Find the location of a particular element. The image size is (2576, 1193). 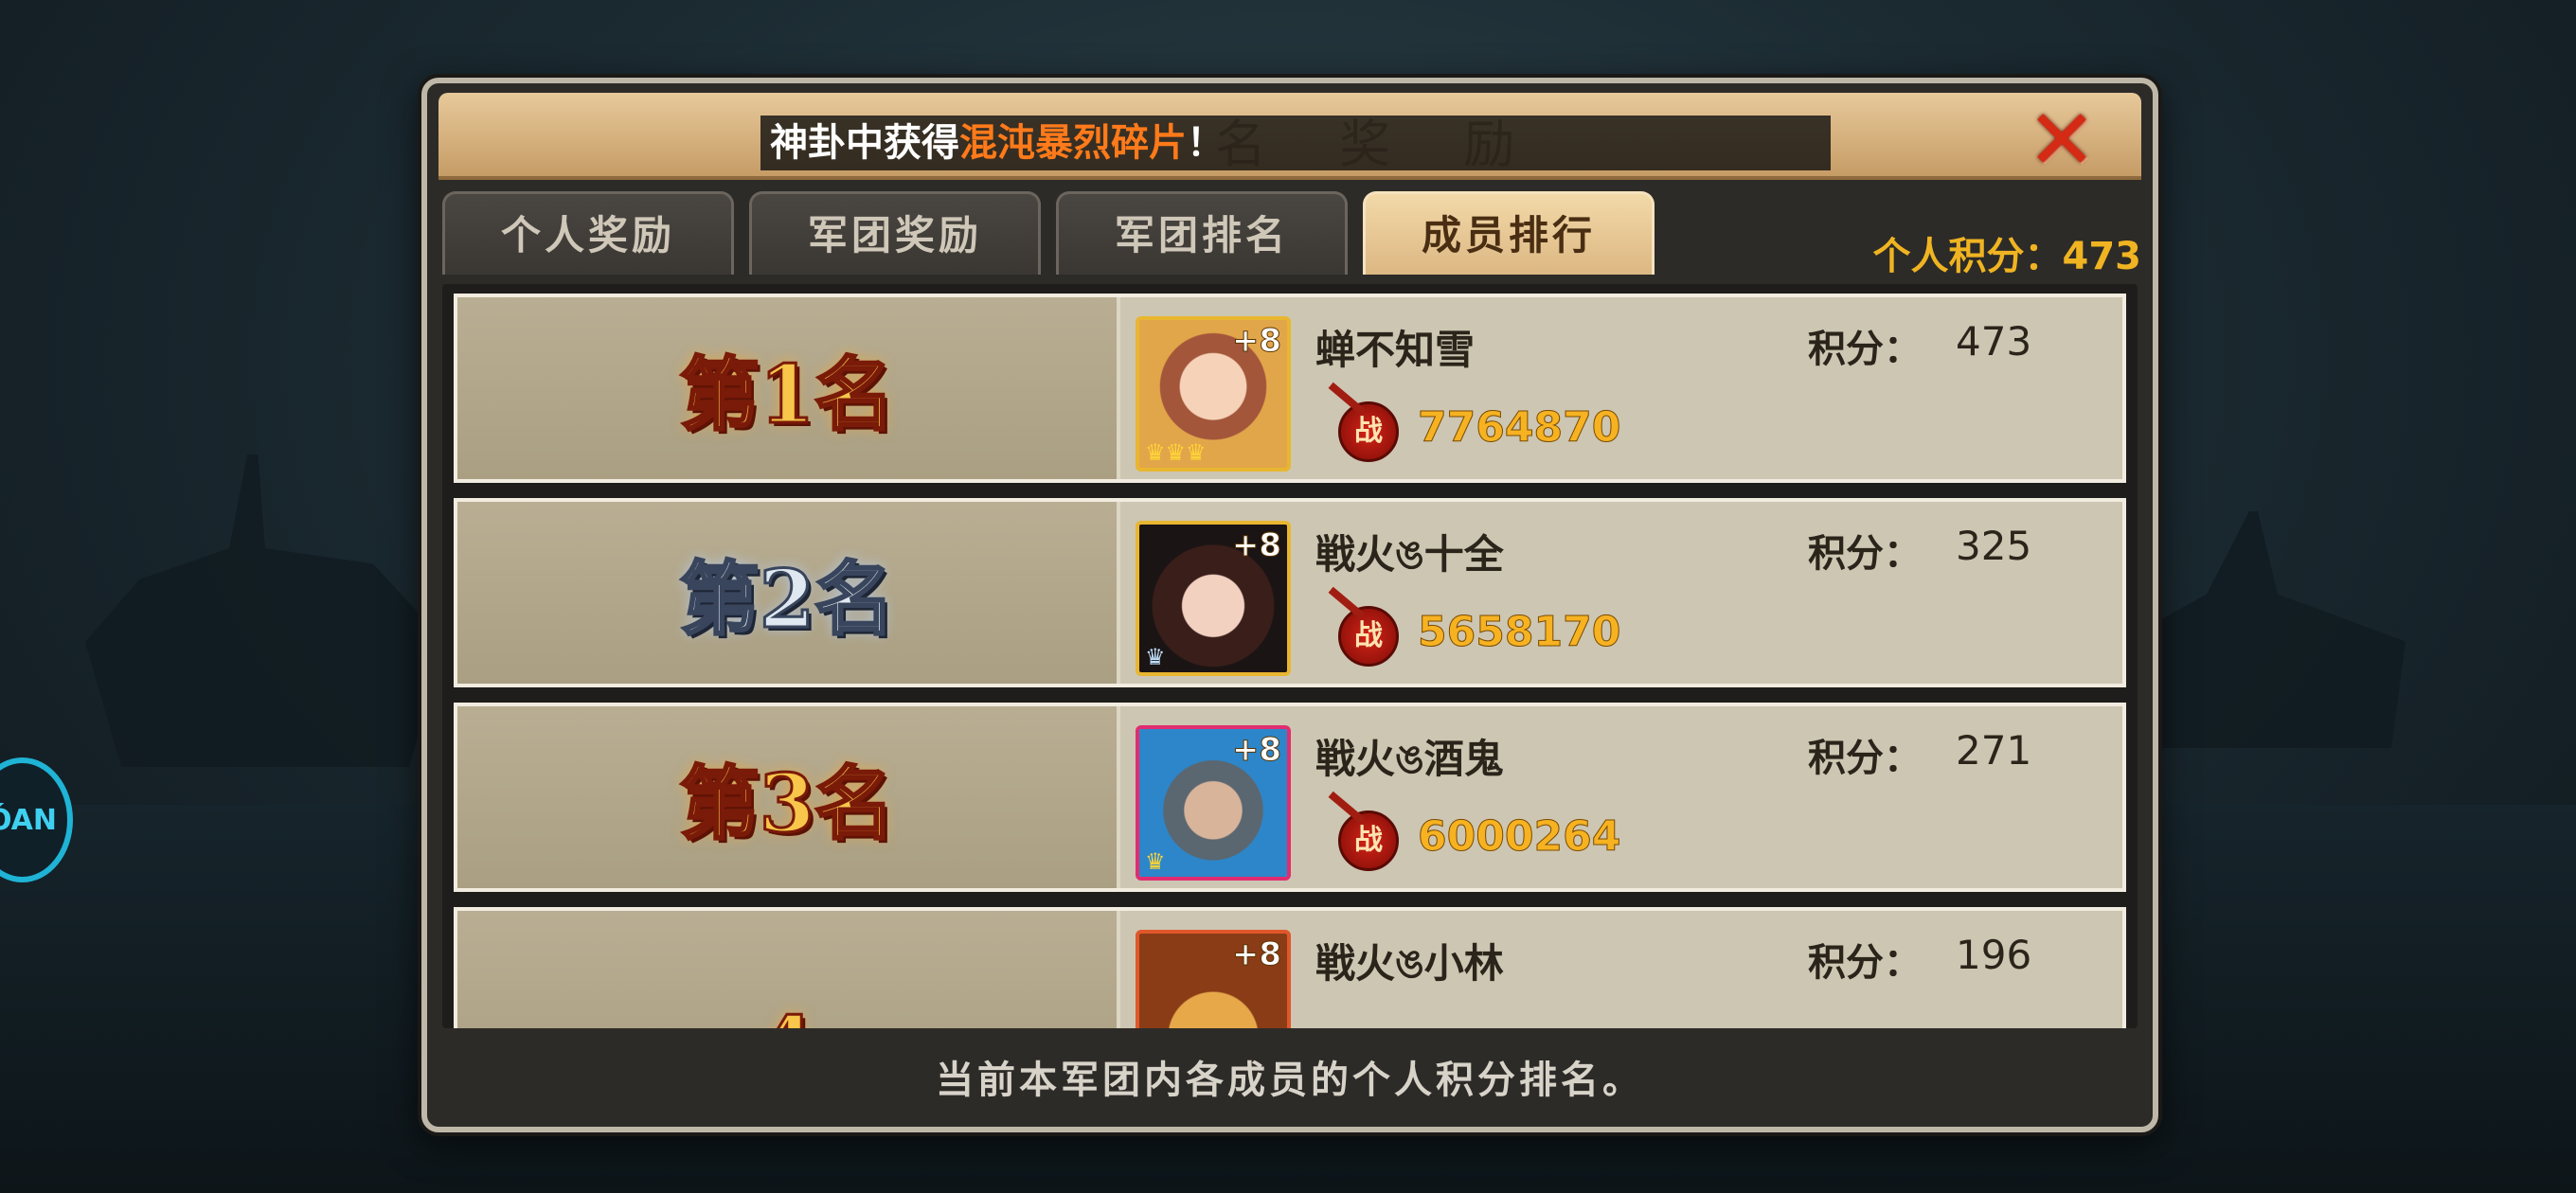

ticker-highlight: 混沌暴烈碎片 is located at coordinates (1073, 143).